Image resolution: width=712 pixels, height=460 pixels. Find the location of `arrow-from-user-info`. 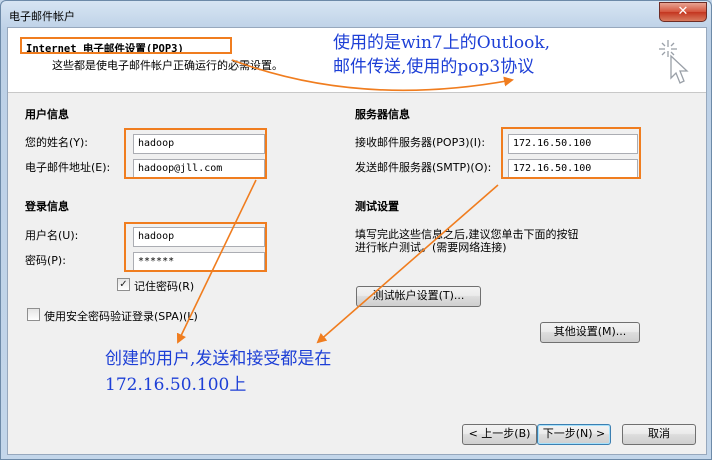

arrow-from-user-info is located at coordinates (216, 261).